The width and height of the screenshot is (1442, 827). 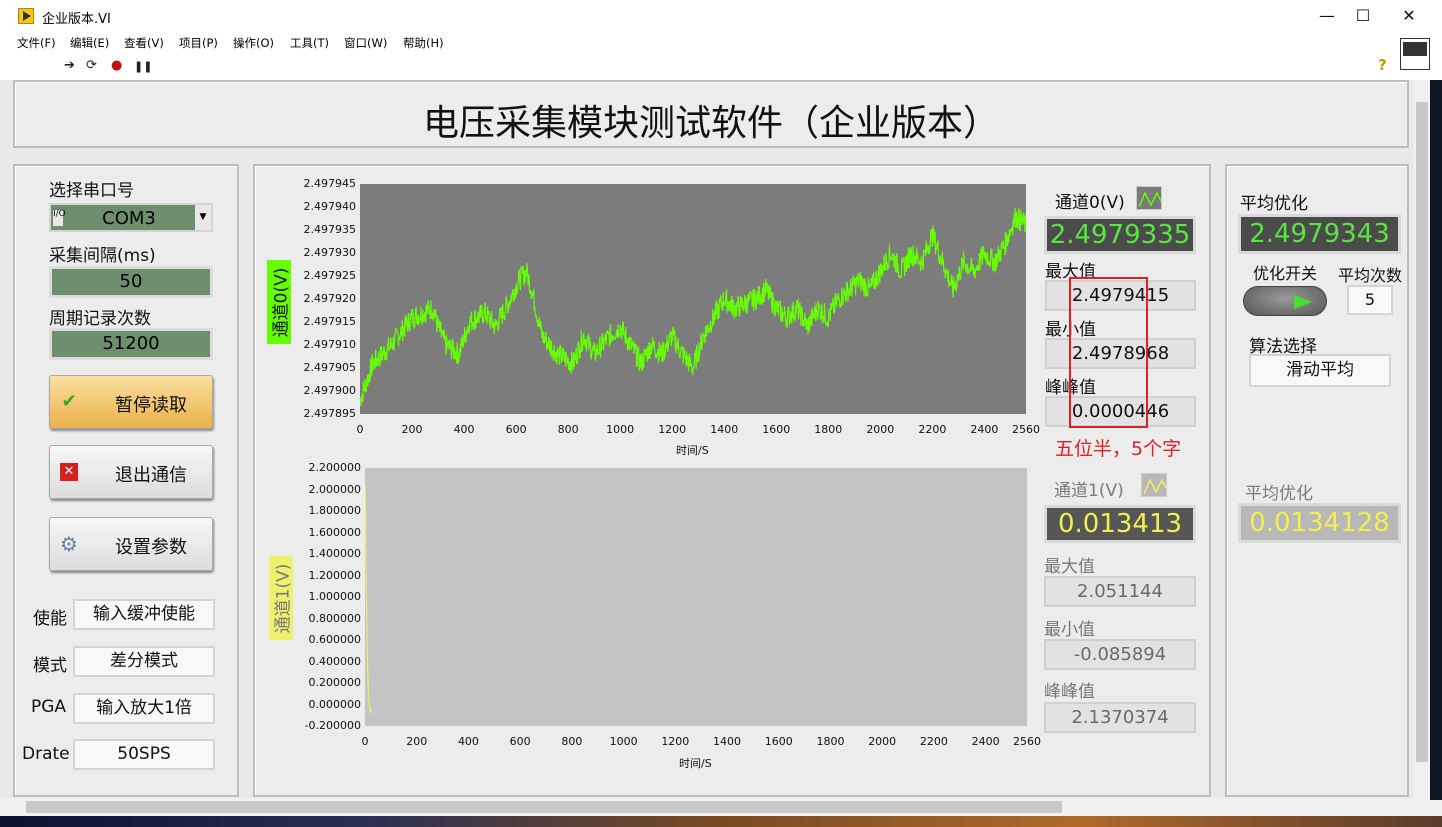 What do you see at coordinates (695, 763) in the screenshot?
I see `ch1-x-axis-label: 时间/S` at bounding box center [695, 763].